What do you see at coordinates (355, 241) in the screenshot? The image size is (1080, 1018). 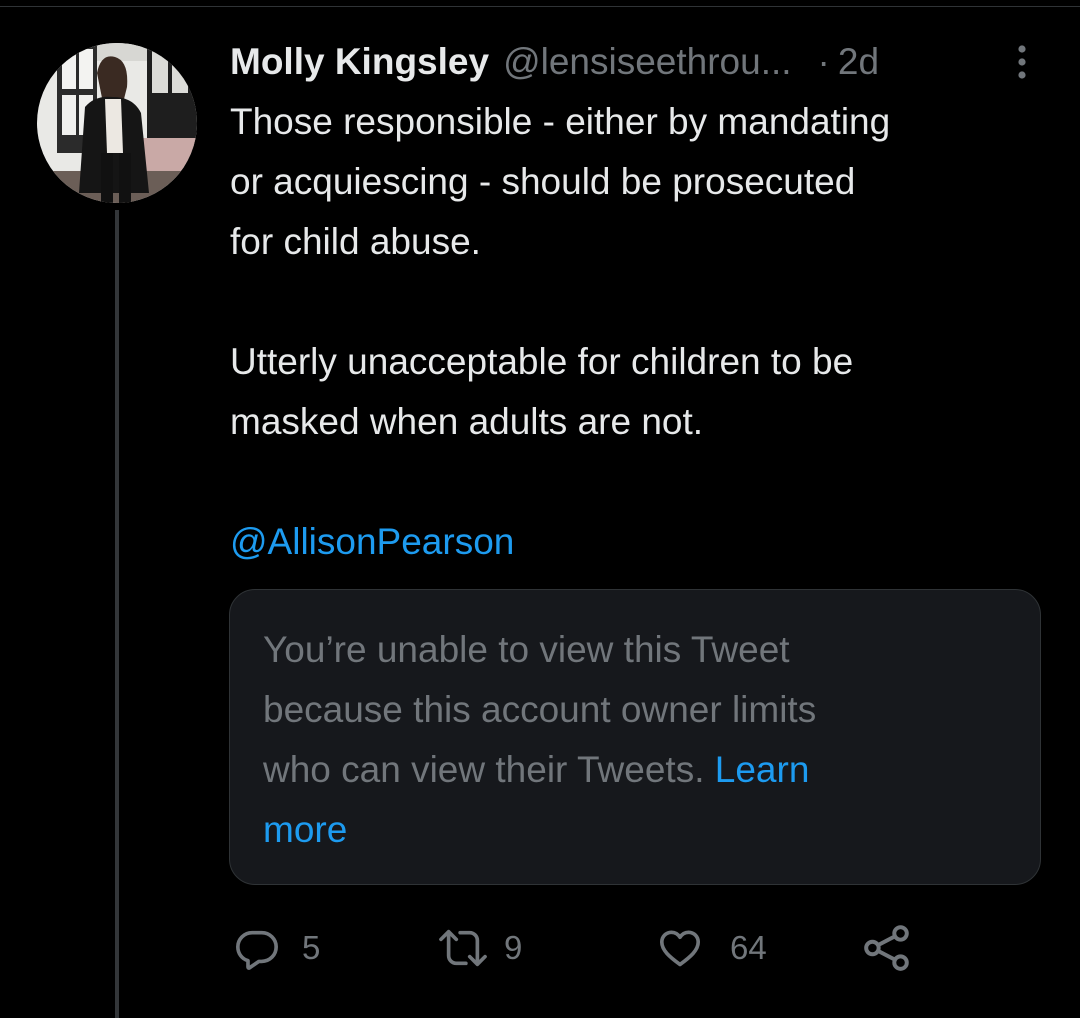 I see `tweet-text-line: for child abuse.` at bounding box center [355, 241].